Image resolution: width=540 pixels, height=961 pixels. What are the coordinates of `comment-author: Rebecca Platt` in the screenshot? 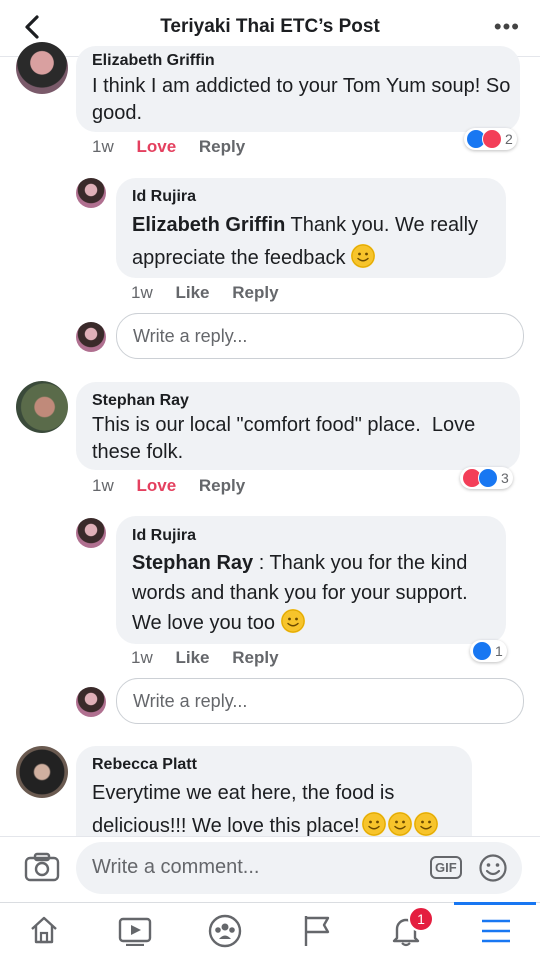 It's located at (144, 765).